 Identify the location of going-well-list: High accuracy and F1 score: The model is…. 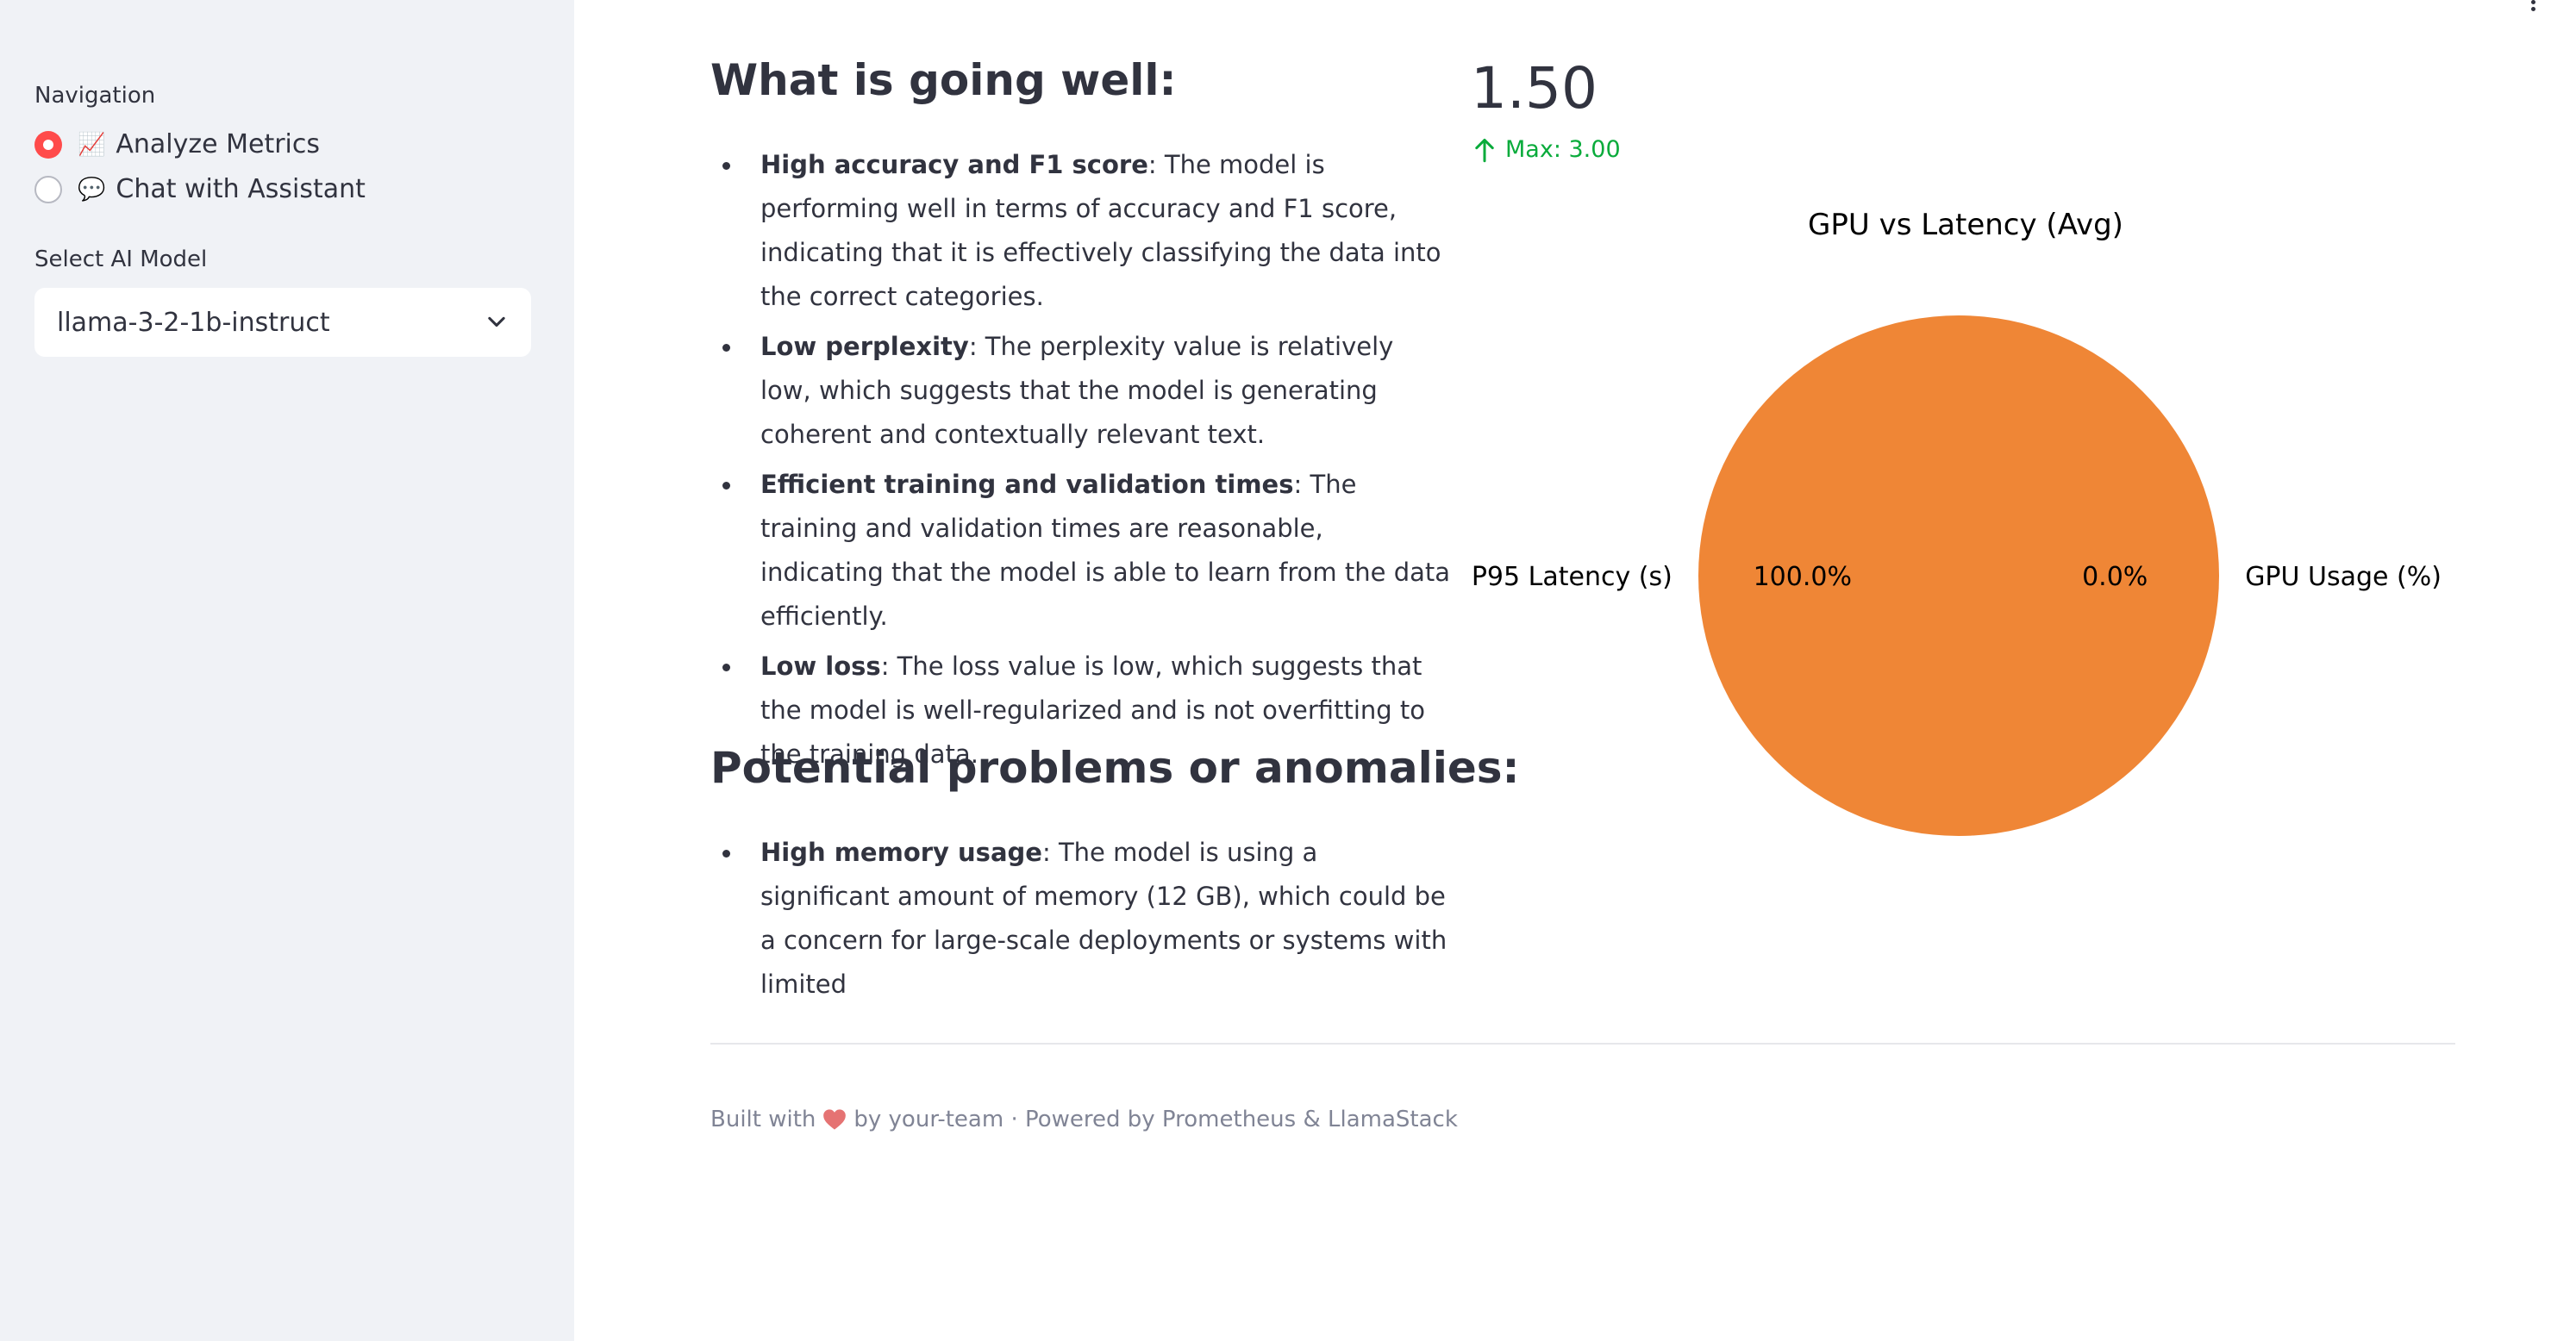
(1081, 463).